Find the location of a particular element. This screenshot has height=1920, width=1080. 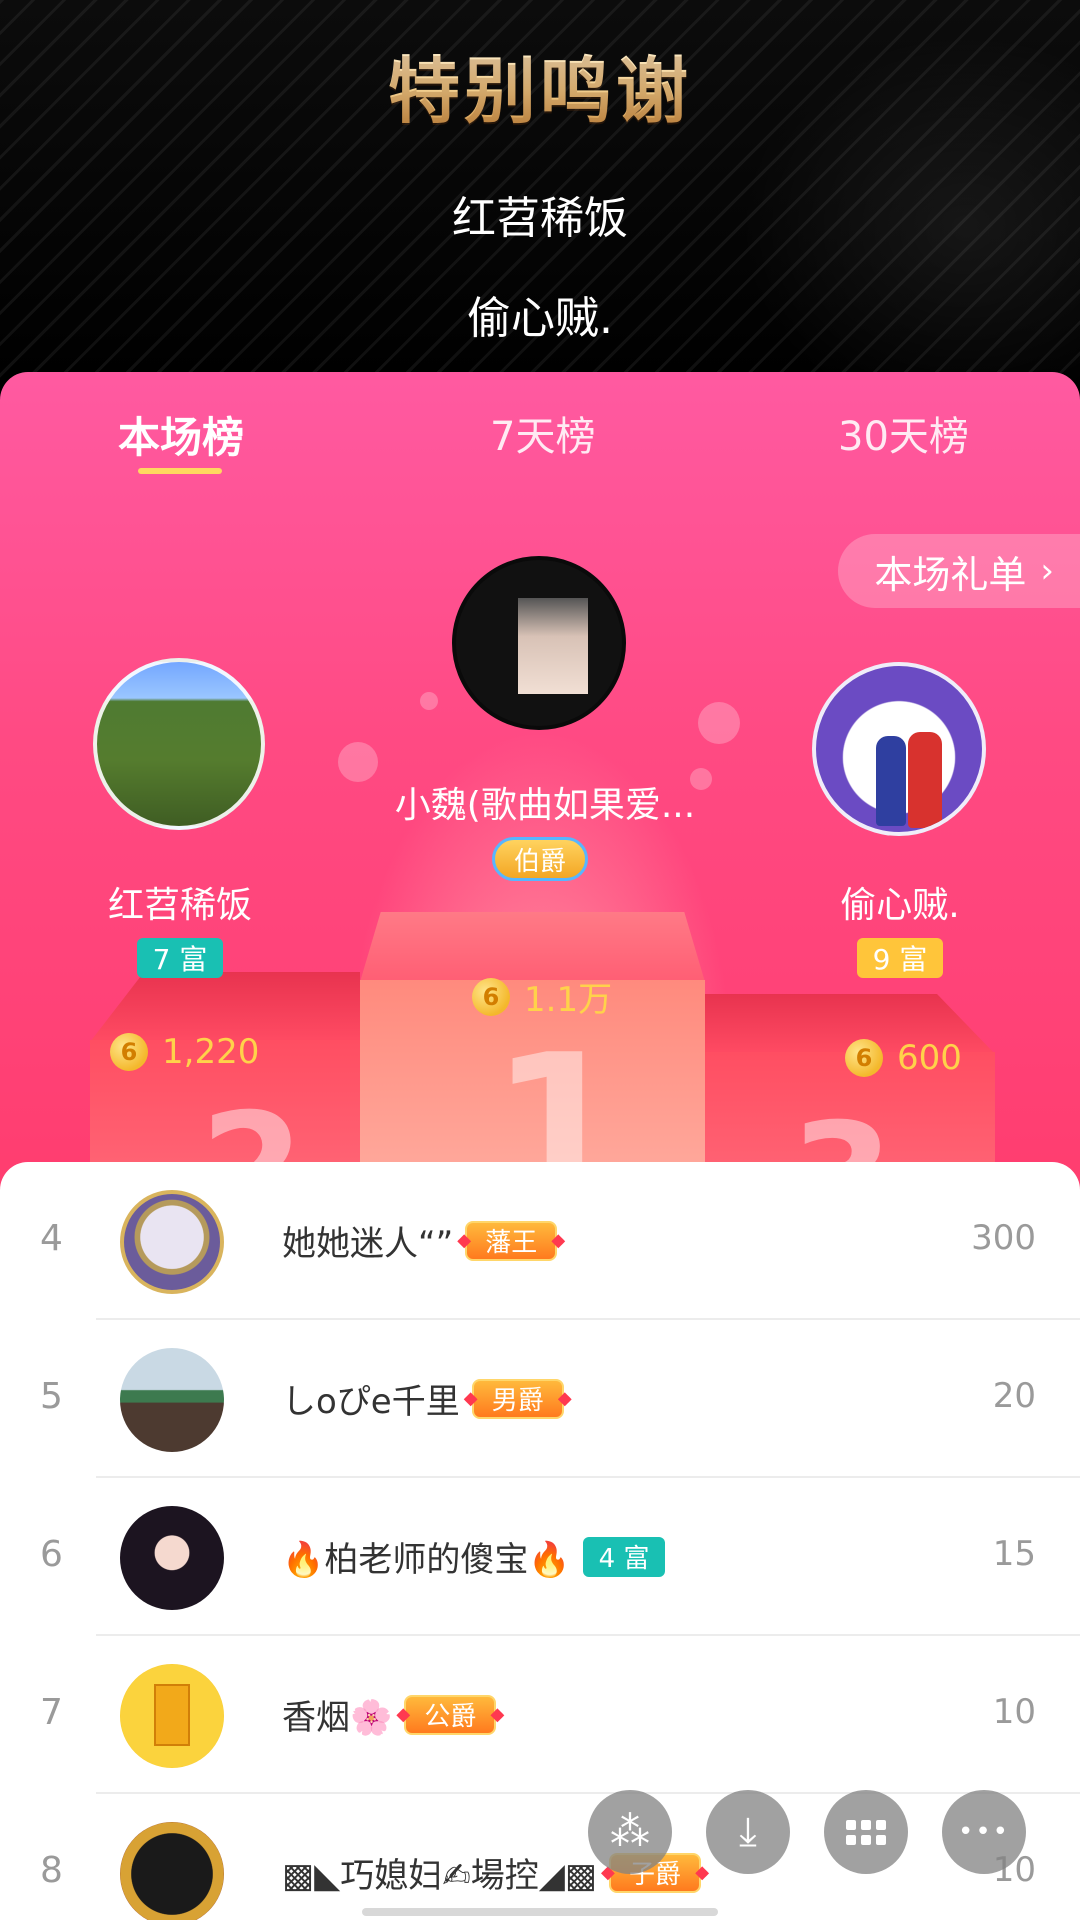

user-name-line: 🔥柏老师的傻宝🔥 4 富 is located at coordinates (474, 1556).